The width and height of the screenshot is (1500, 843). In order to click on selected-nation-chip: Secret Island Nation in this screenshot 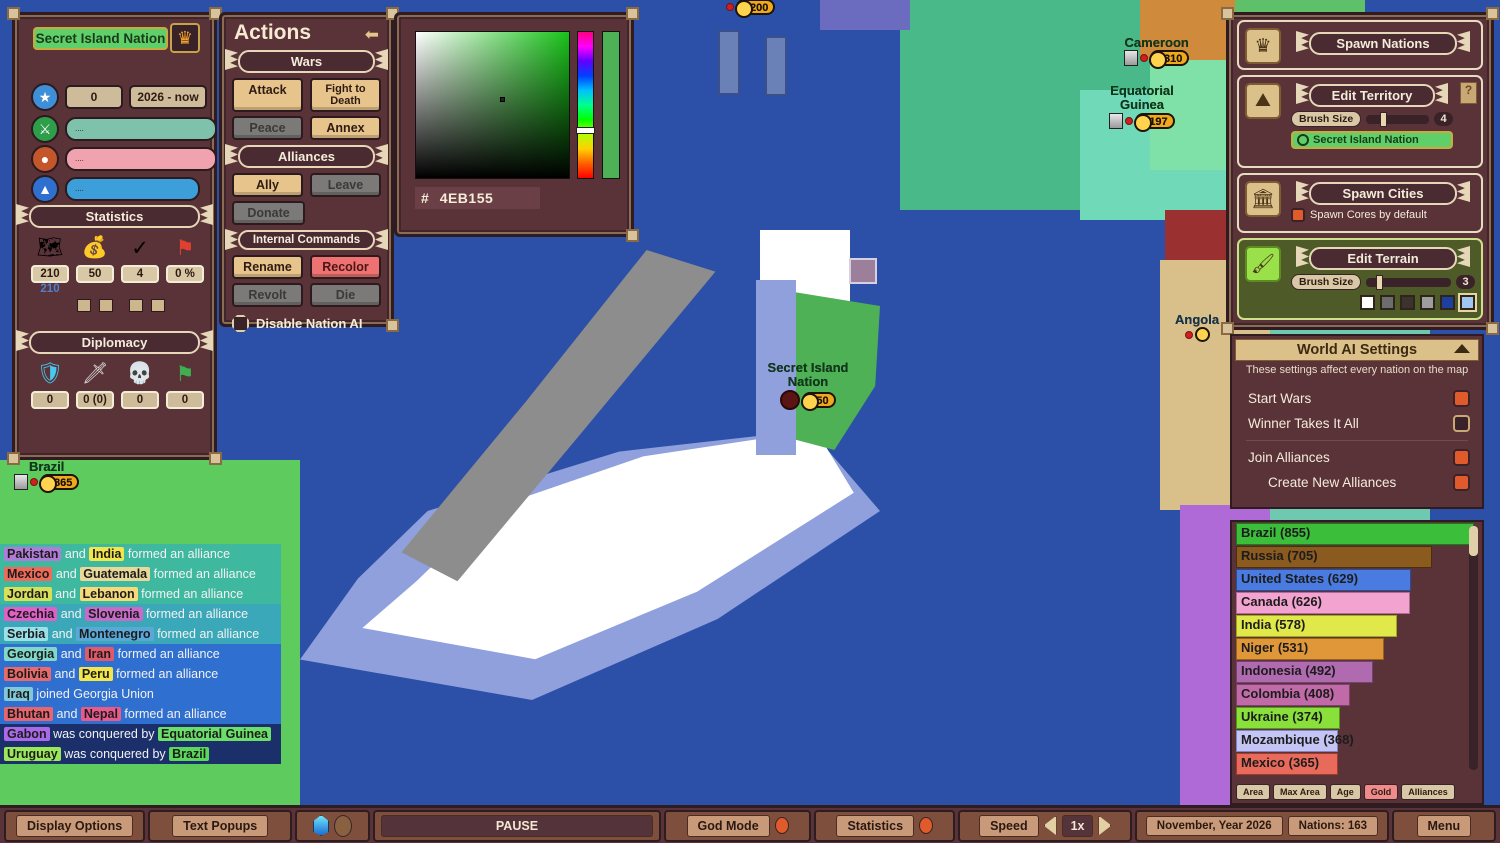, I will do `click(1372, 140)`.